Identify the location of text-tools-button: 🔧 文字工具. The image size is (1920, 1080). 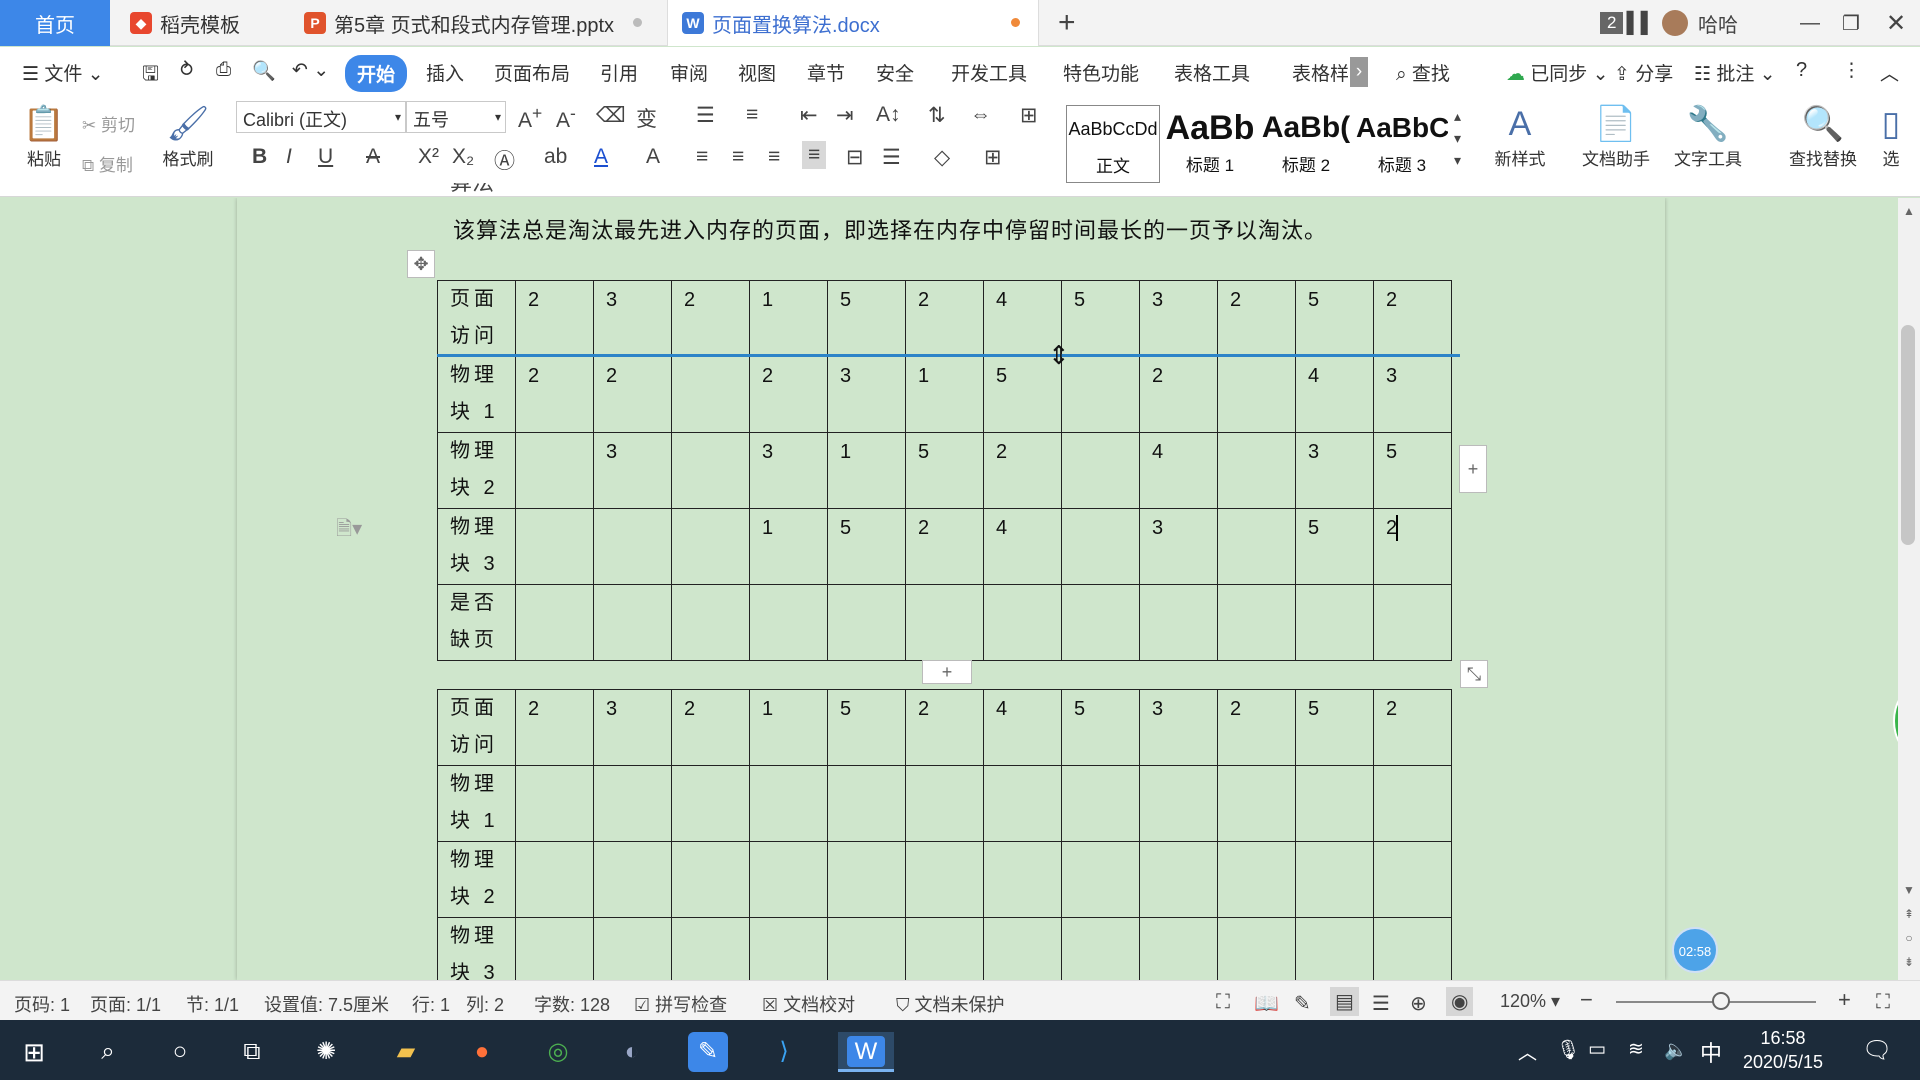
(1708, 136).